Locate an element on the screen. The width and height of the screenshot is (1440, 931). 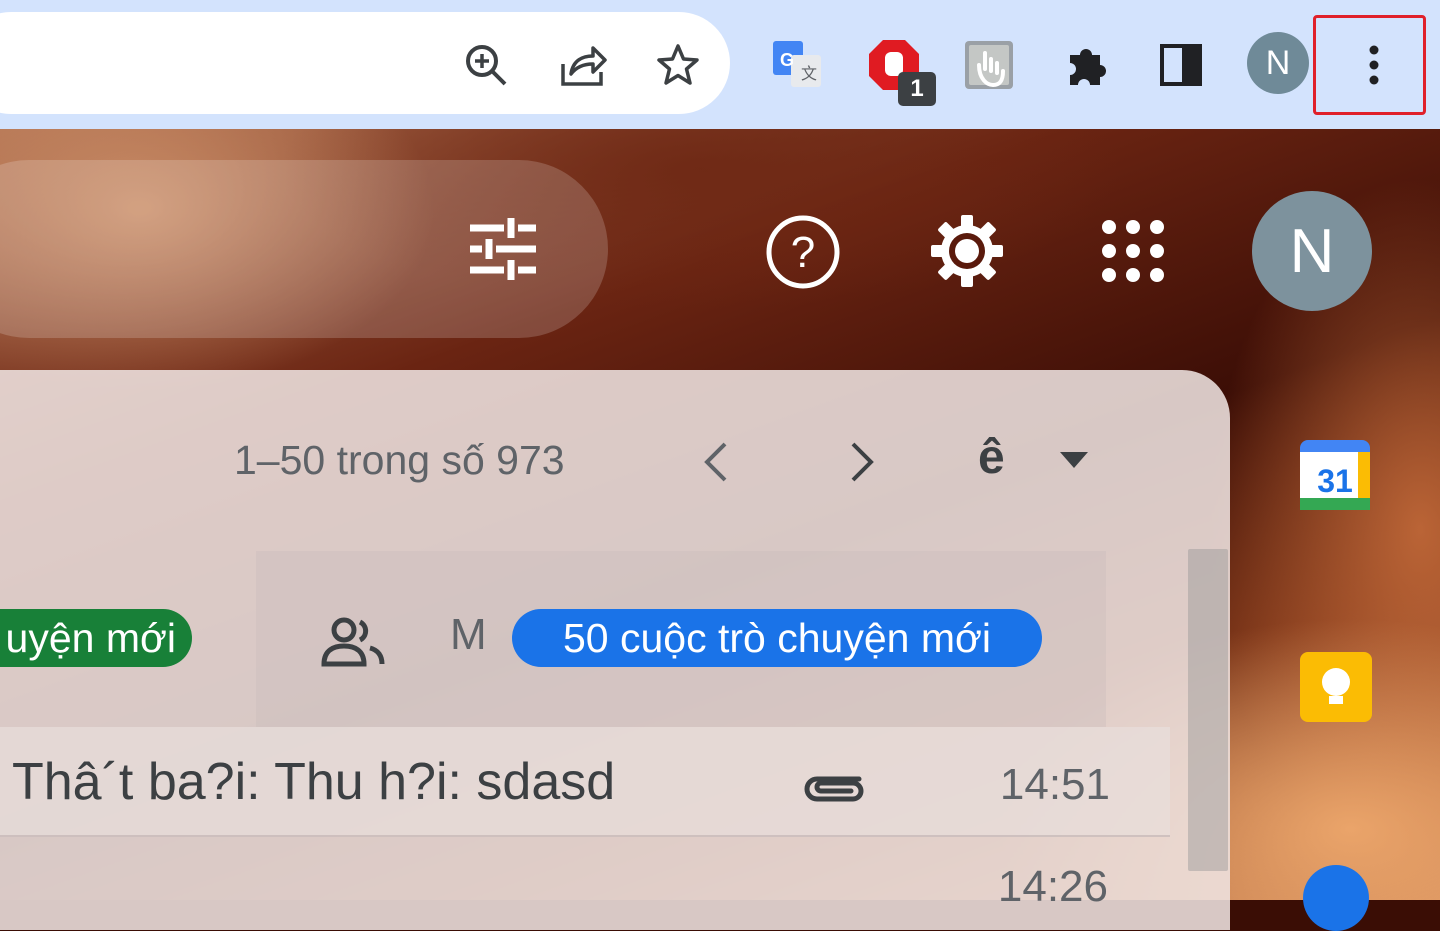
extension-hand-icon is located at coordinates (989, 65).